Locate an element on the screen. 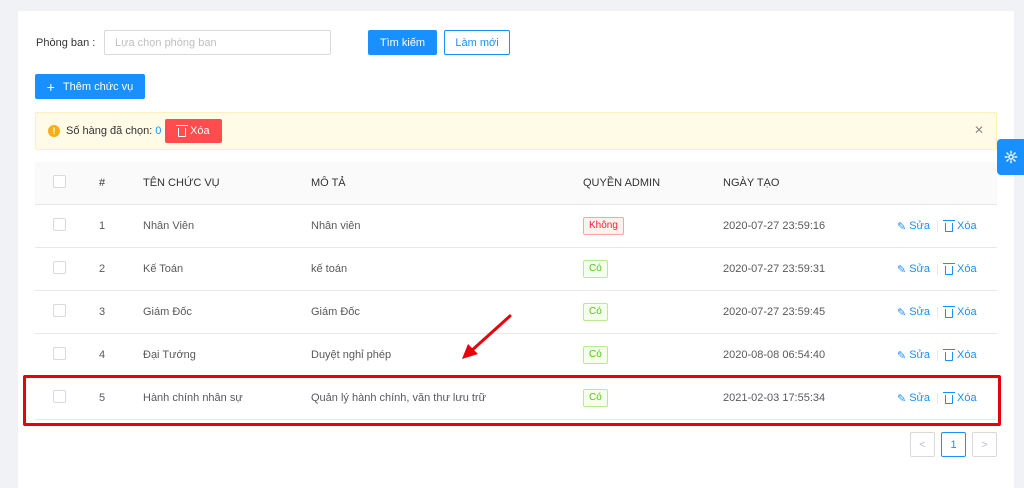  warning-icon: ! is located at coordinates (54, 131).